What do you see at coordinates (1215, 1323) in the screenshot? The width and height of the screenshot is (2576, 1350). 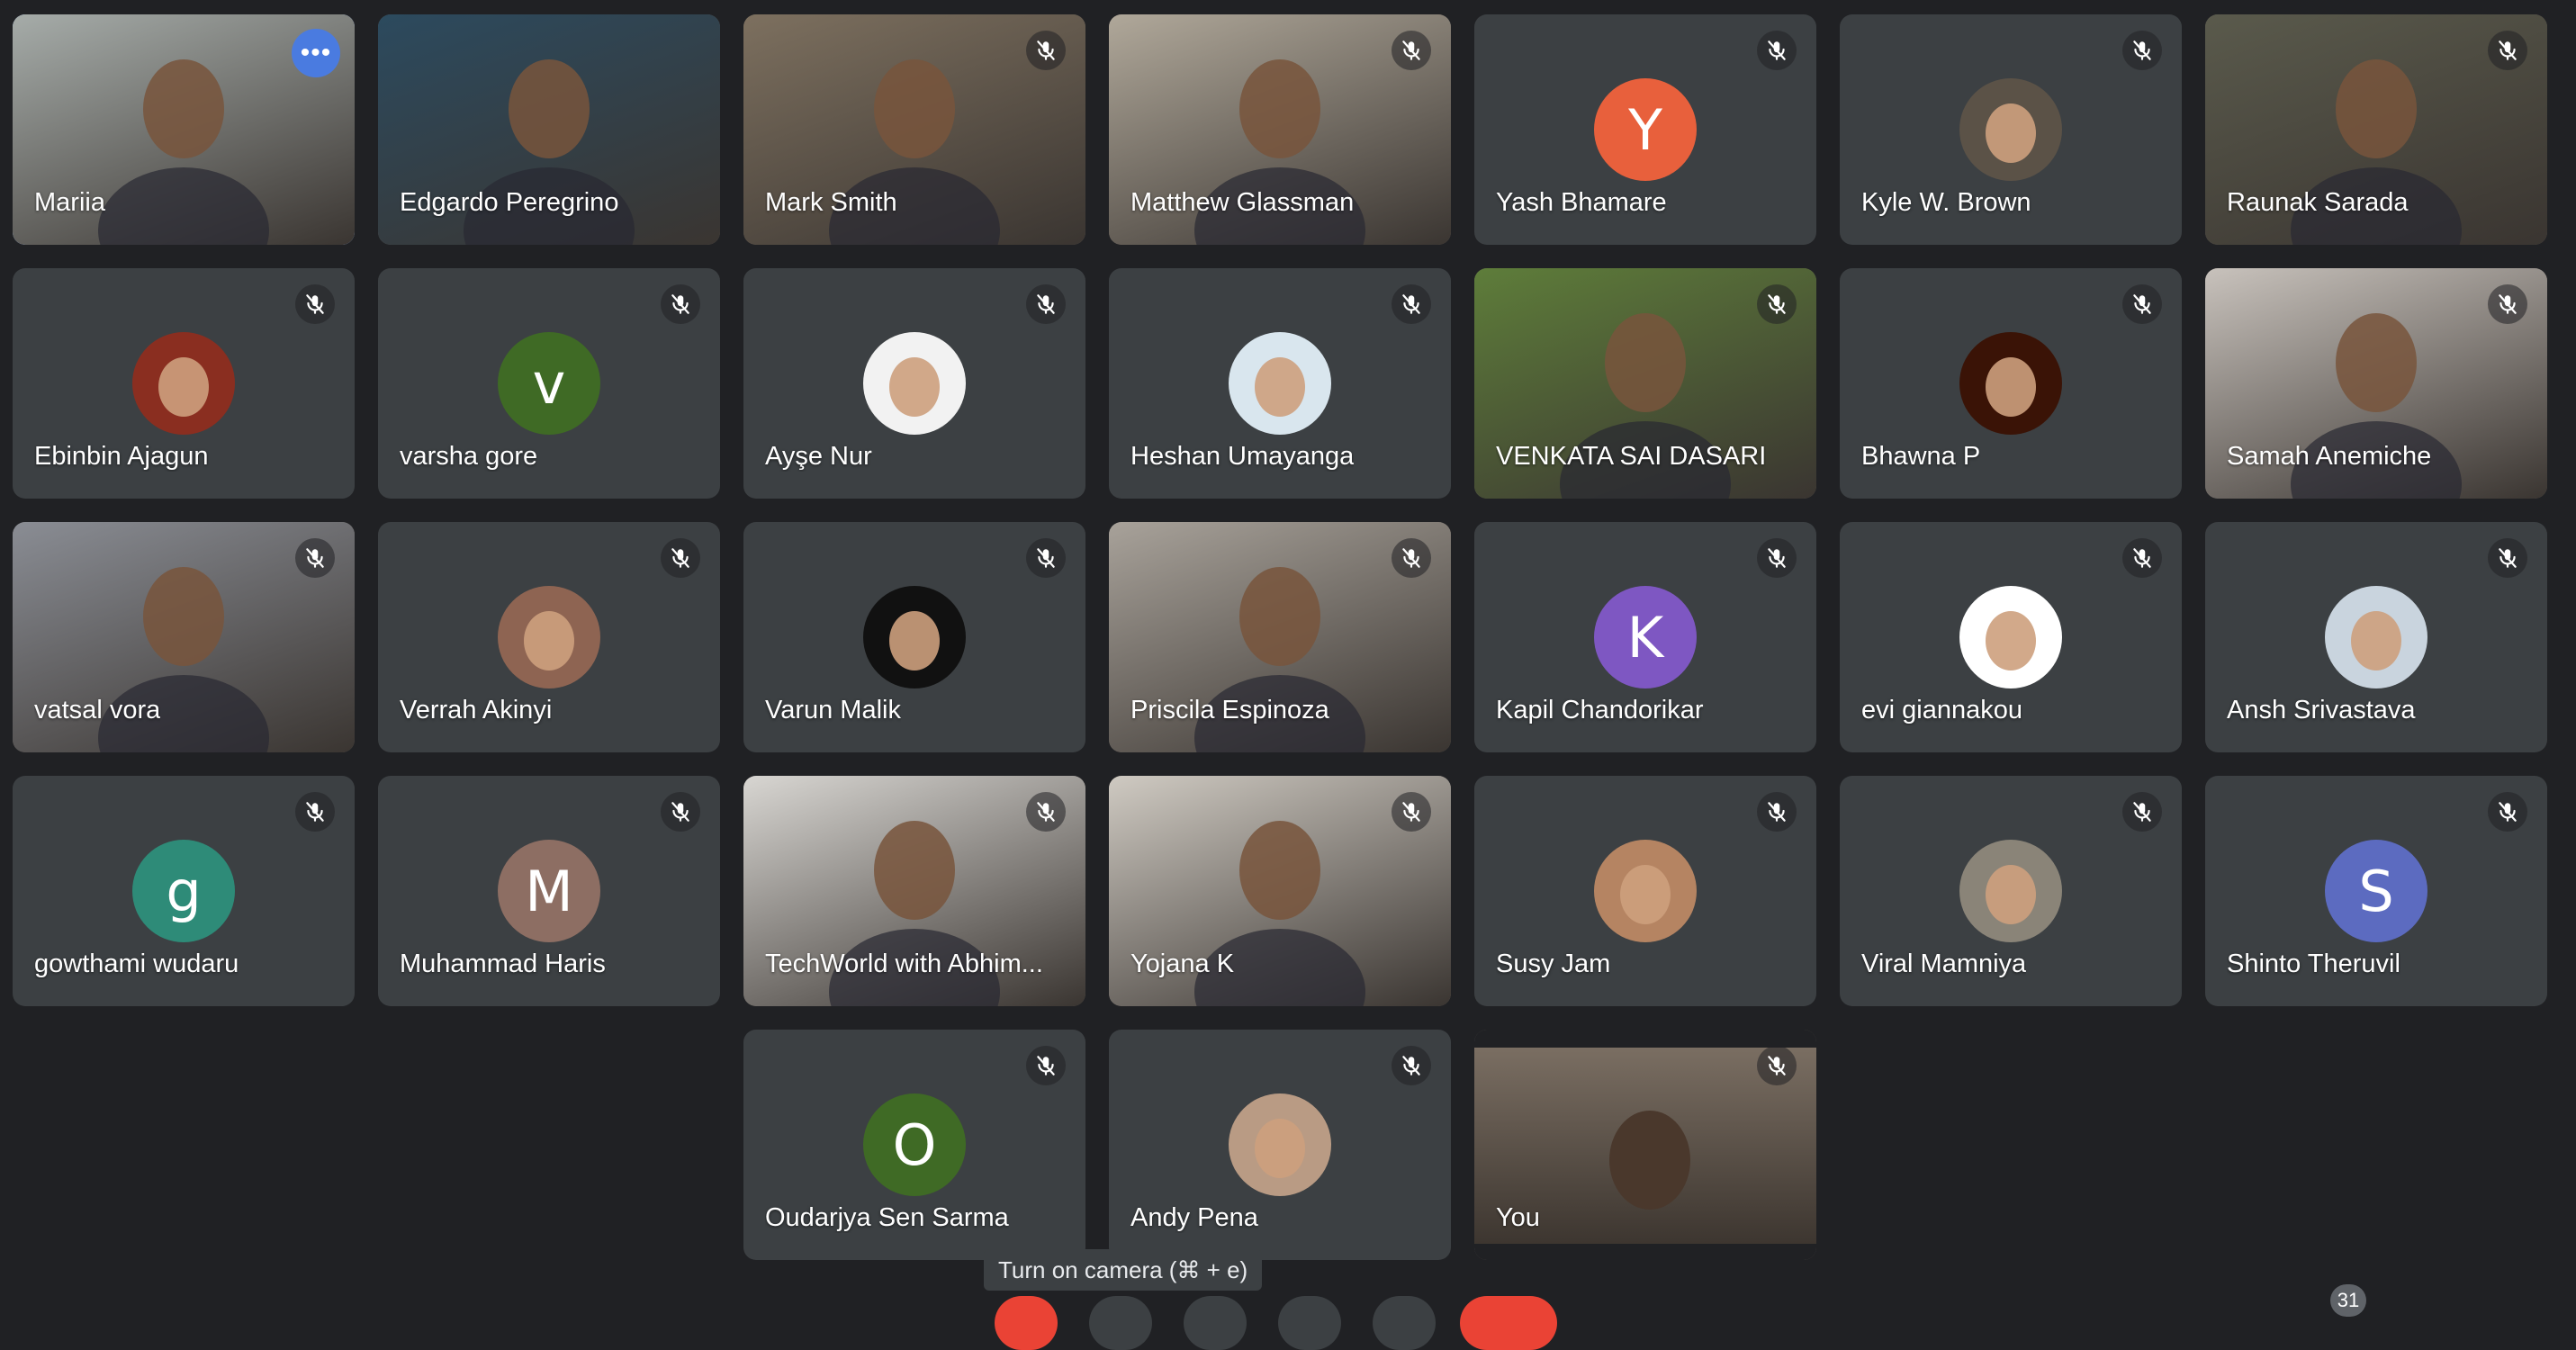 I see `captions-button` at bounding box center [1215, 1323].